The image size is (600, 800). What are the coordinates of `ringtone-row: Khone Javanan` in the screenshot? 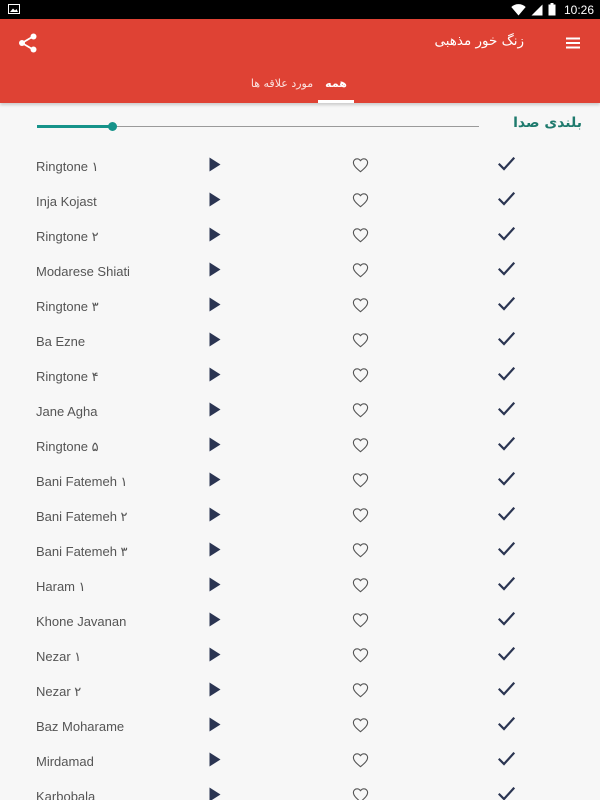 It's located at (300, 620).